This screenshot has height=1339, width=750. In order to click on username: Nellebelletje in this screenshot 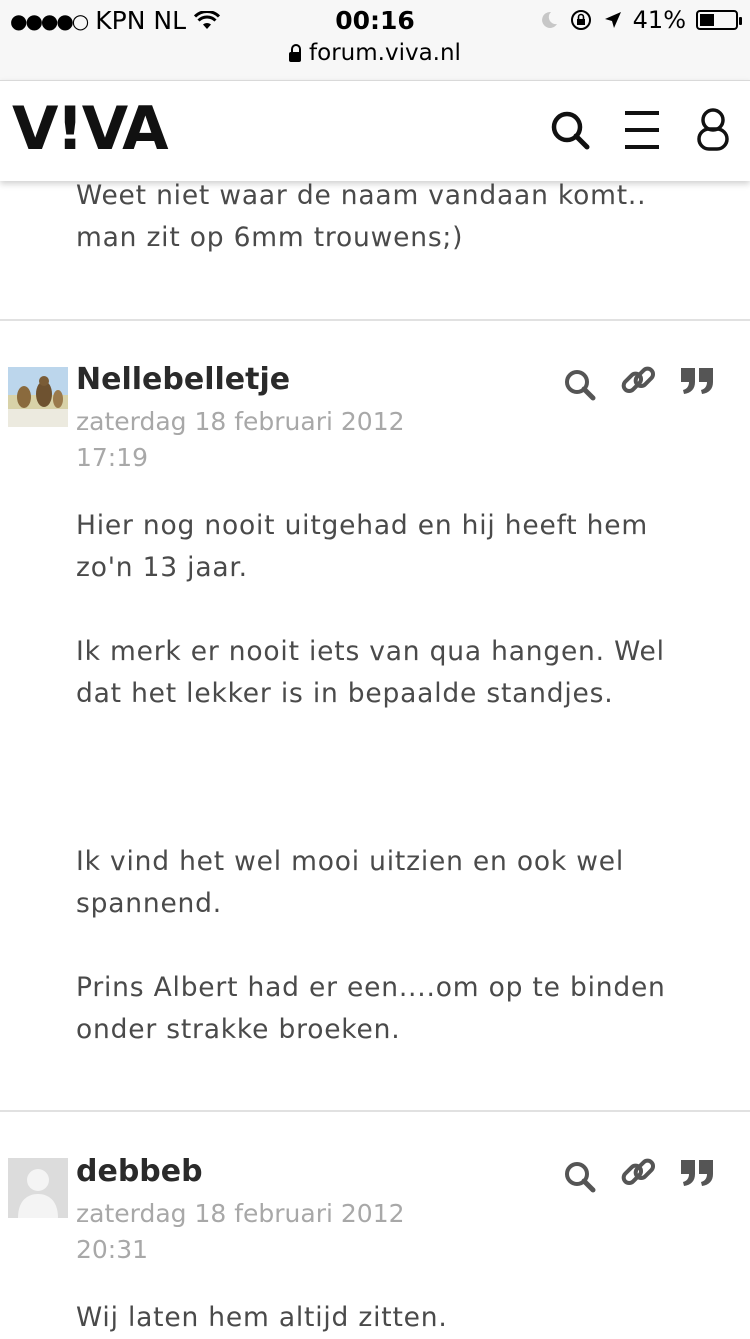, I will do `click(183, 379)`.